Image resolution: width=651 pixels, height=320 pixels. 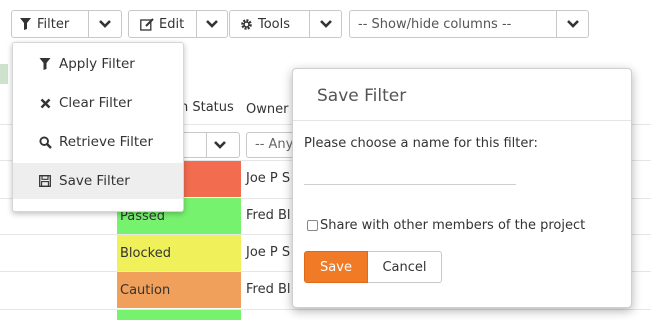 I want to click on tools-dropdown-toggle, so click(x=325, y=24).